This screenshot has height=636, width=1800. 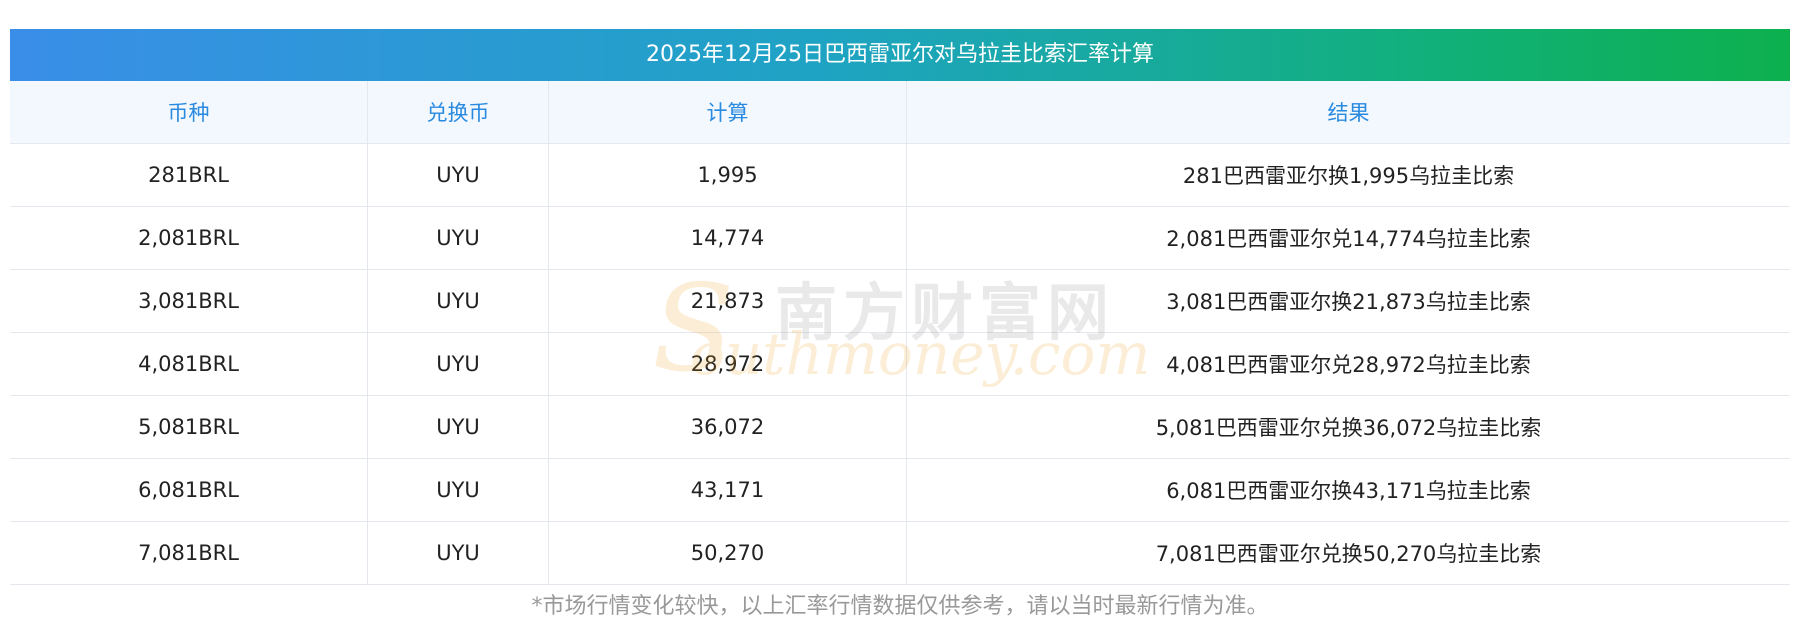 I want to click on table-header-row: 币种 兑换币 计算 结果, so click(x=900, y=112).